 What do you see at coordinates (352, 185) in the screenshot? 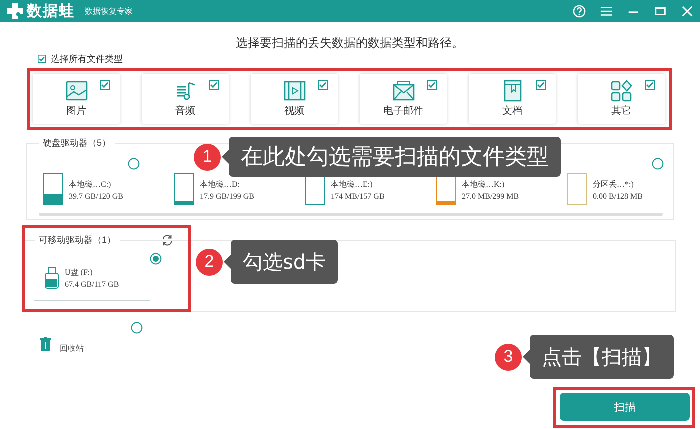
I see `drive-name: 本地磁…E:)` at bounding box center [352, 185].